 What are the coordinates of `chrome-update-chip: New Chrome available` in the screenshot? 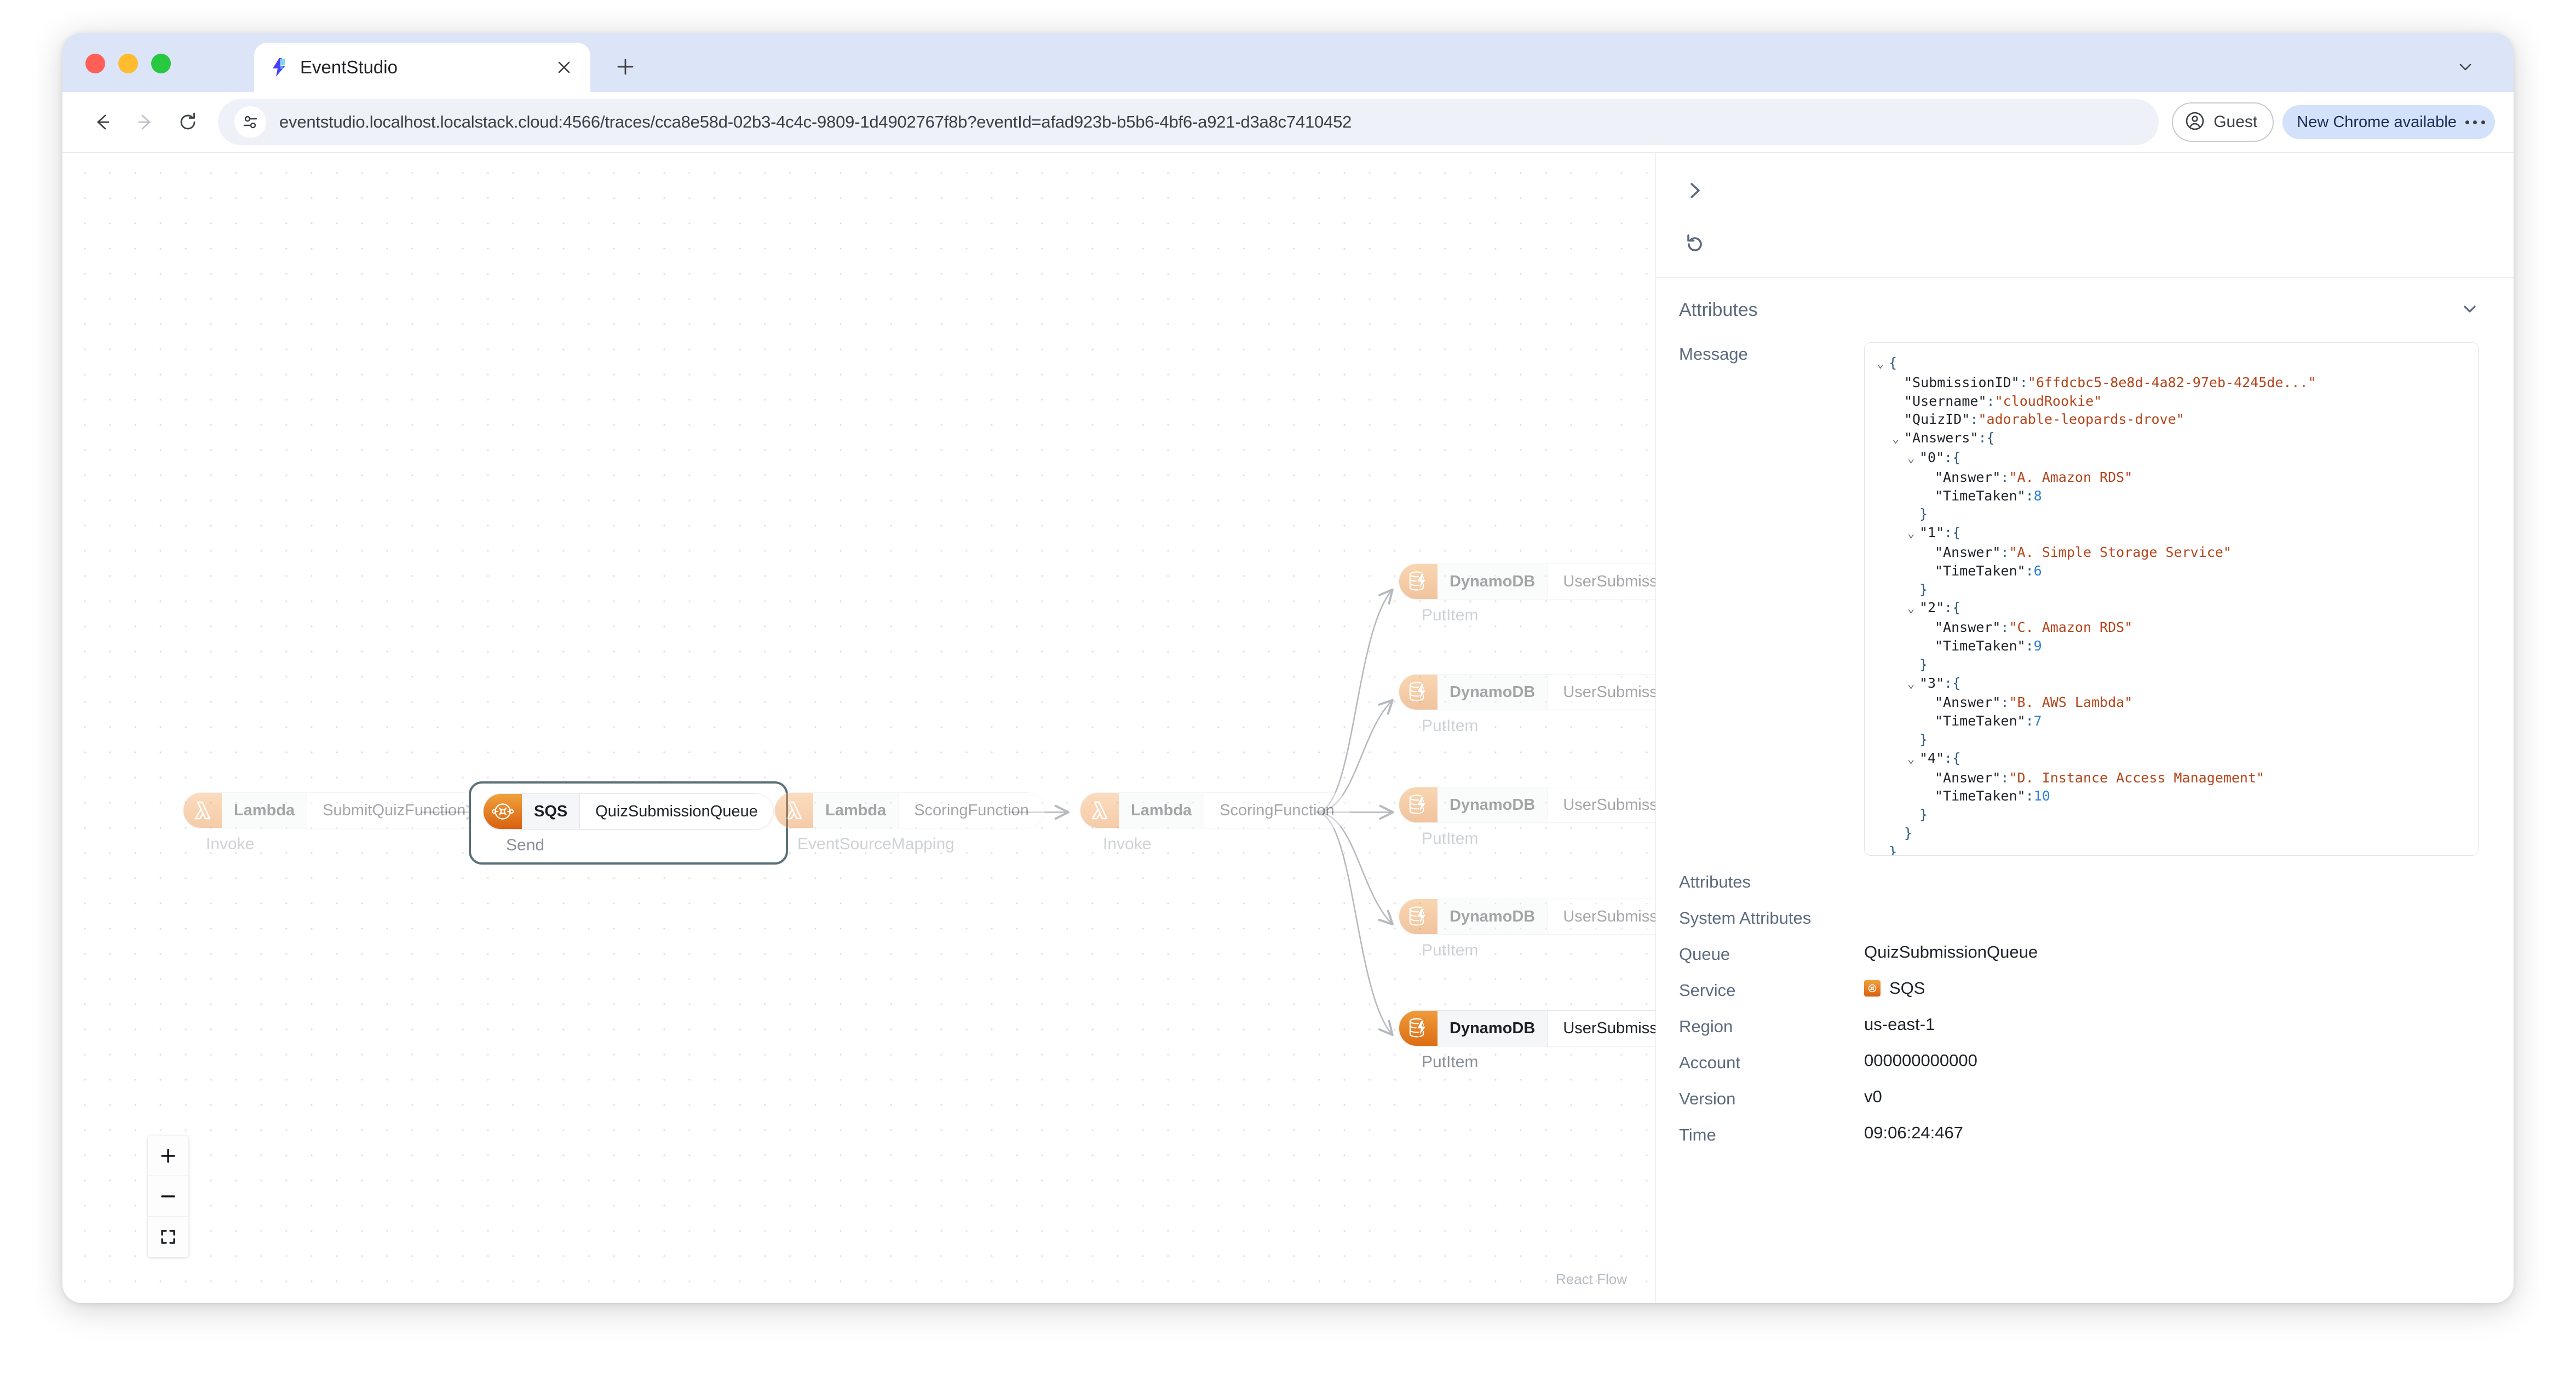 It's located at (2389, 122).